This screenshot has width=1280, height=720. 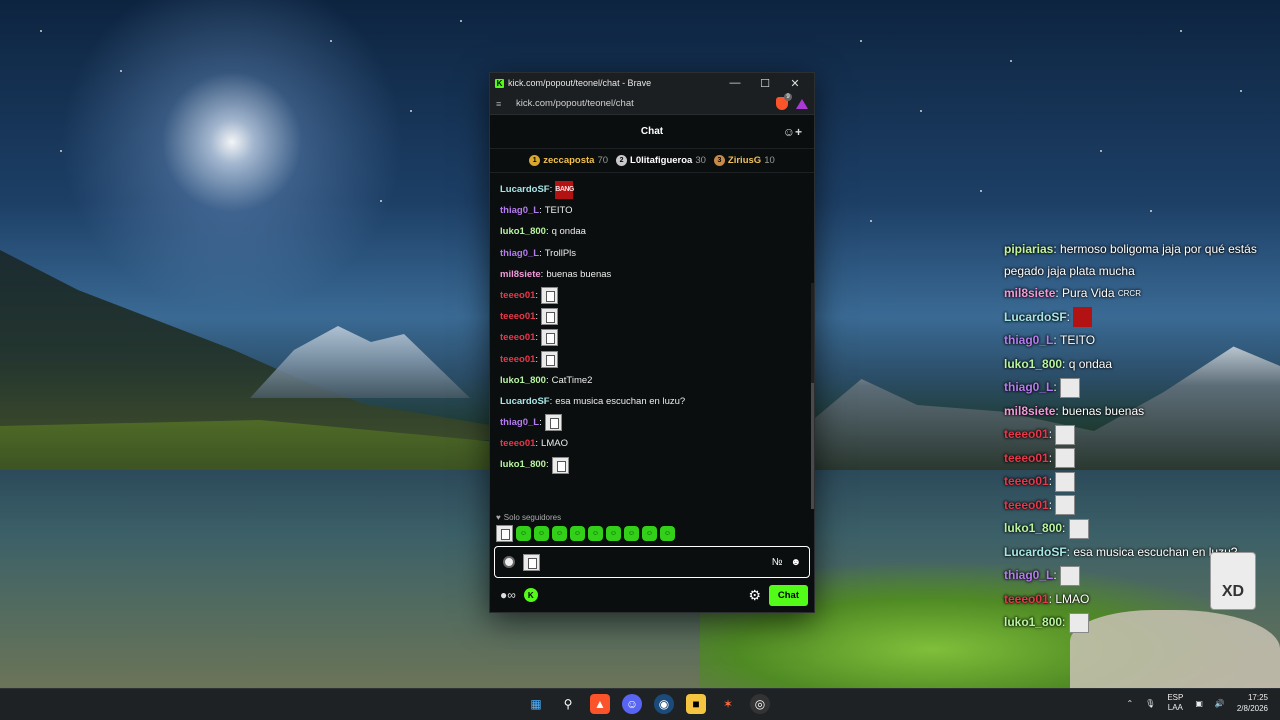 I want to click on rank-medal-icon: 3, so click(x=719, y=160).